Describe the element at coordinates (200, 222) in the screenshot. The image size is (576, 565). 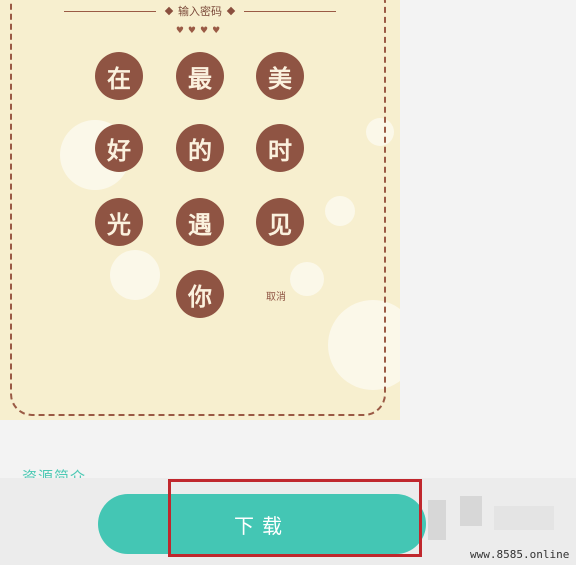
I see `key-7: 遇` at that location.